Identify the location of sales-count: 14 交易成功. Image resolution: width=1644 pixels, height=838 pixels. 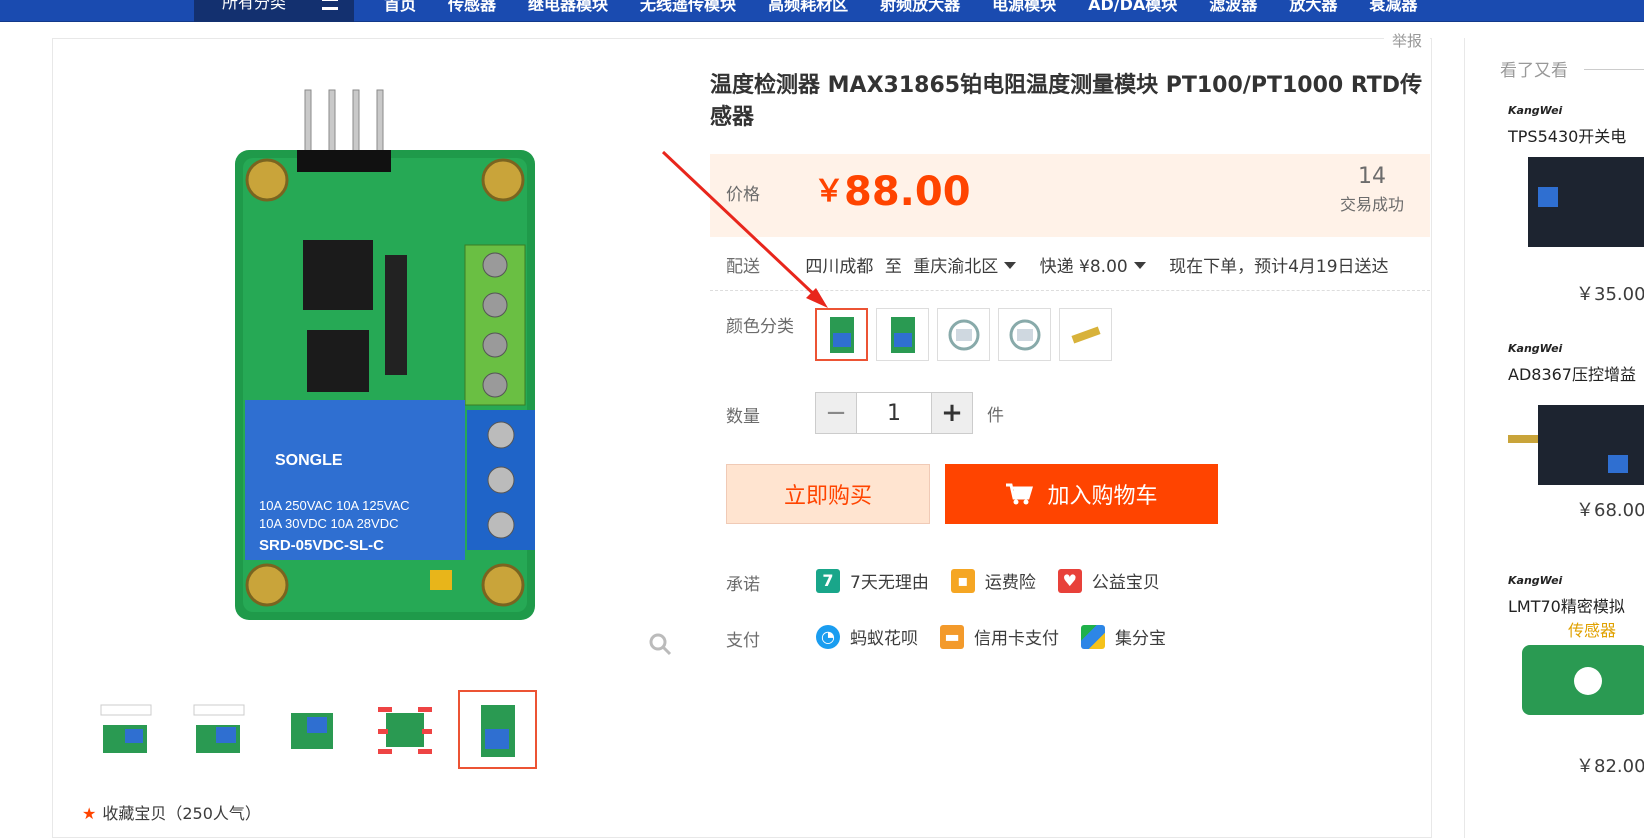
(1372, 189).